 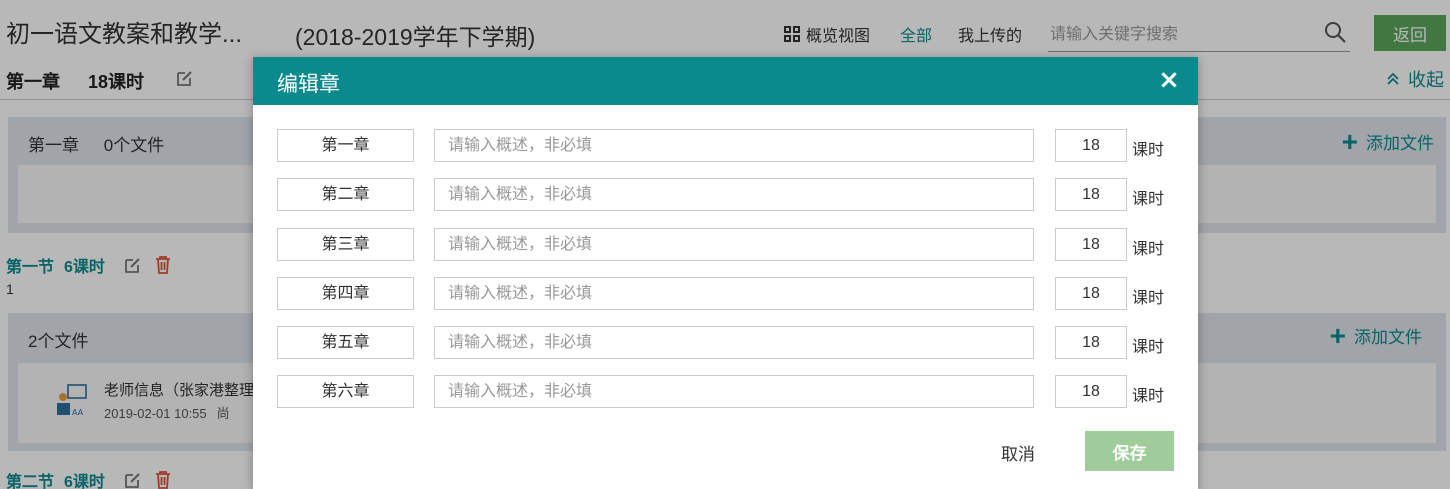 I want to click on cancel-button: 取消, so click(x=1018, y=452).